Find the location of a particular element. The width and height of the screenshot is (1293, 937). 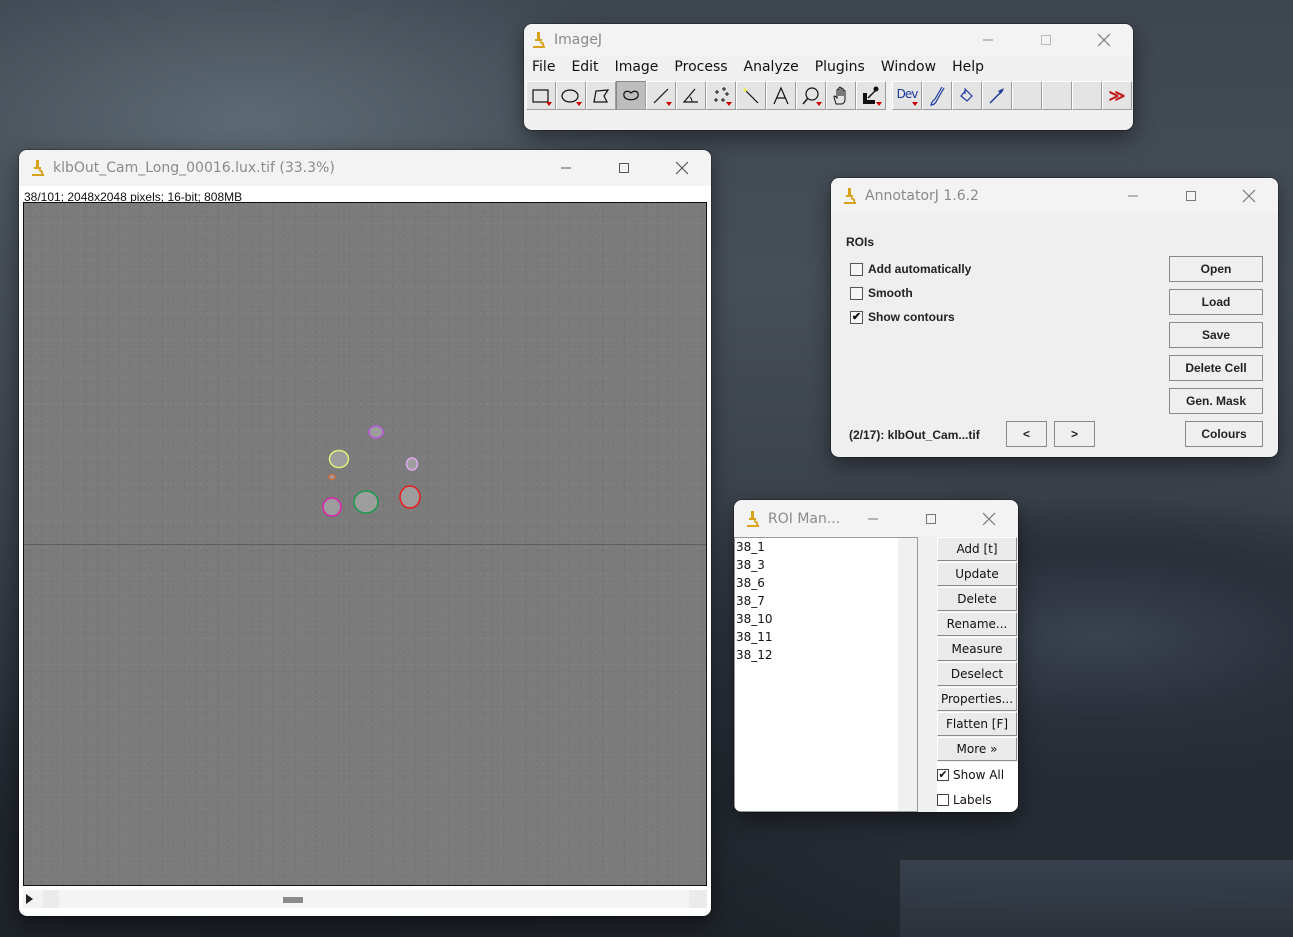

arrow-tool is located at coordinates (997, 95).